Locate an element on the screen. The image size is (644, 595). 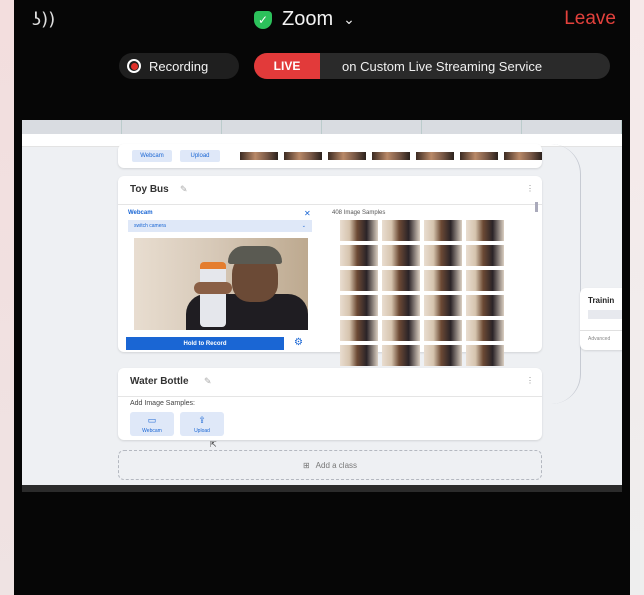
live-stream-indicator: LIVE on Custom Live Streaming Service is located at coordinates (432, 66).